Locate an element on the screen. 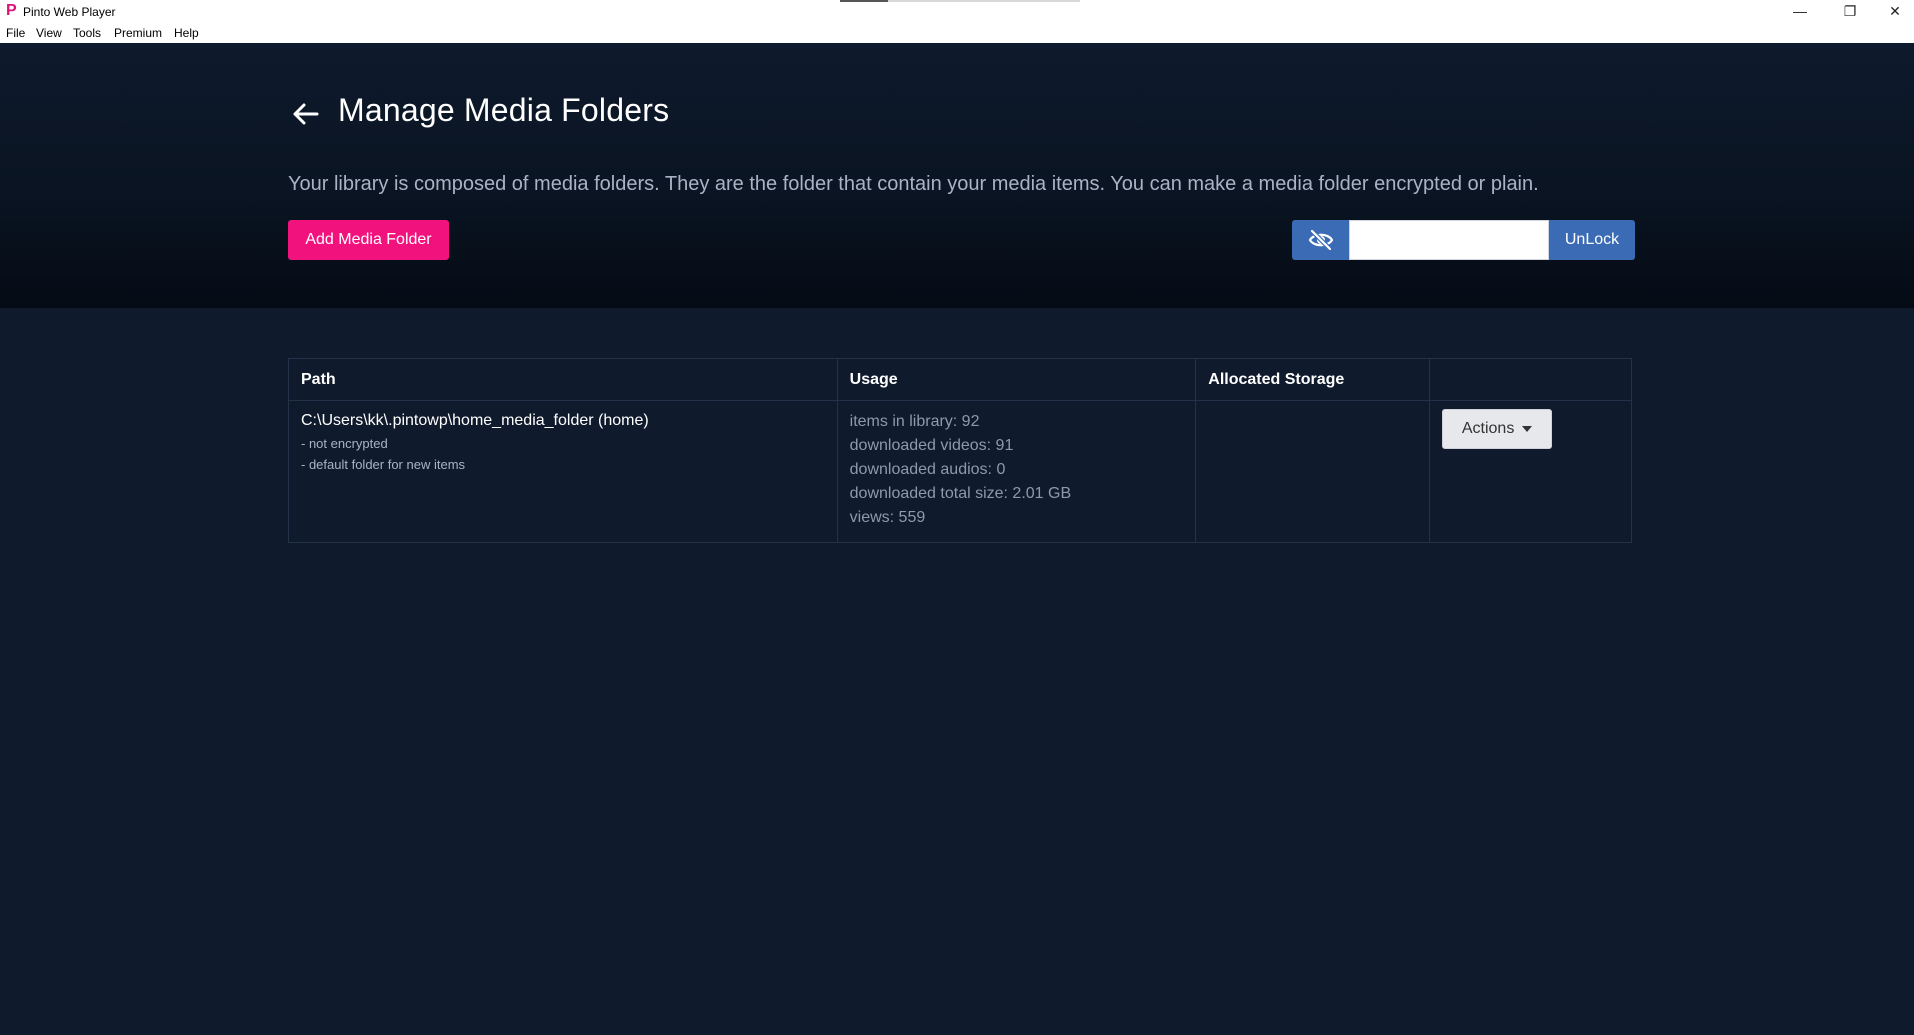 The width and height of the screenshot is (1914, 1035). actions-dropdown-button: Actions is located at coordinates (1497, 429).